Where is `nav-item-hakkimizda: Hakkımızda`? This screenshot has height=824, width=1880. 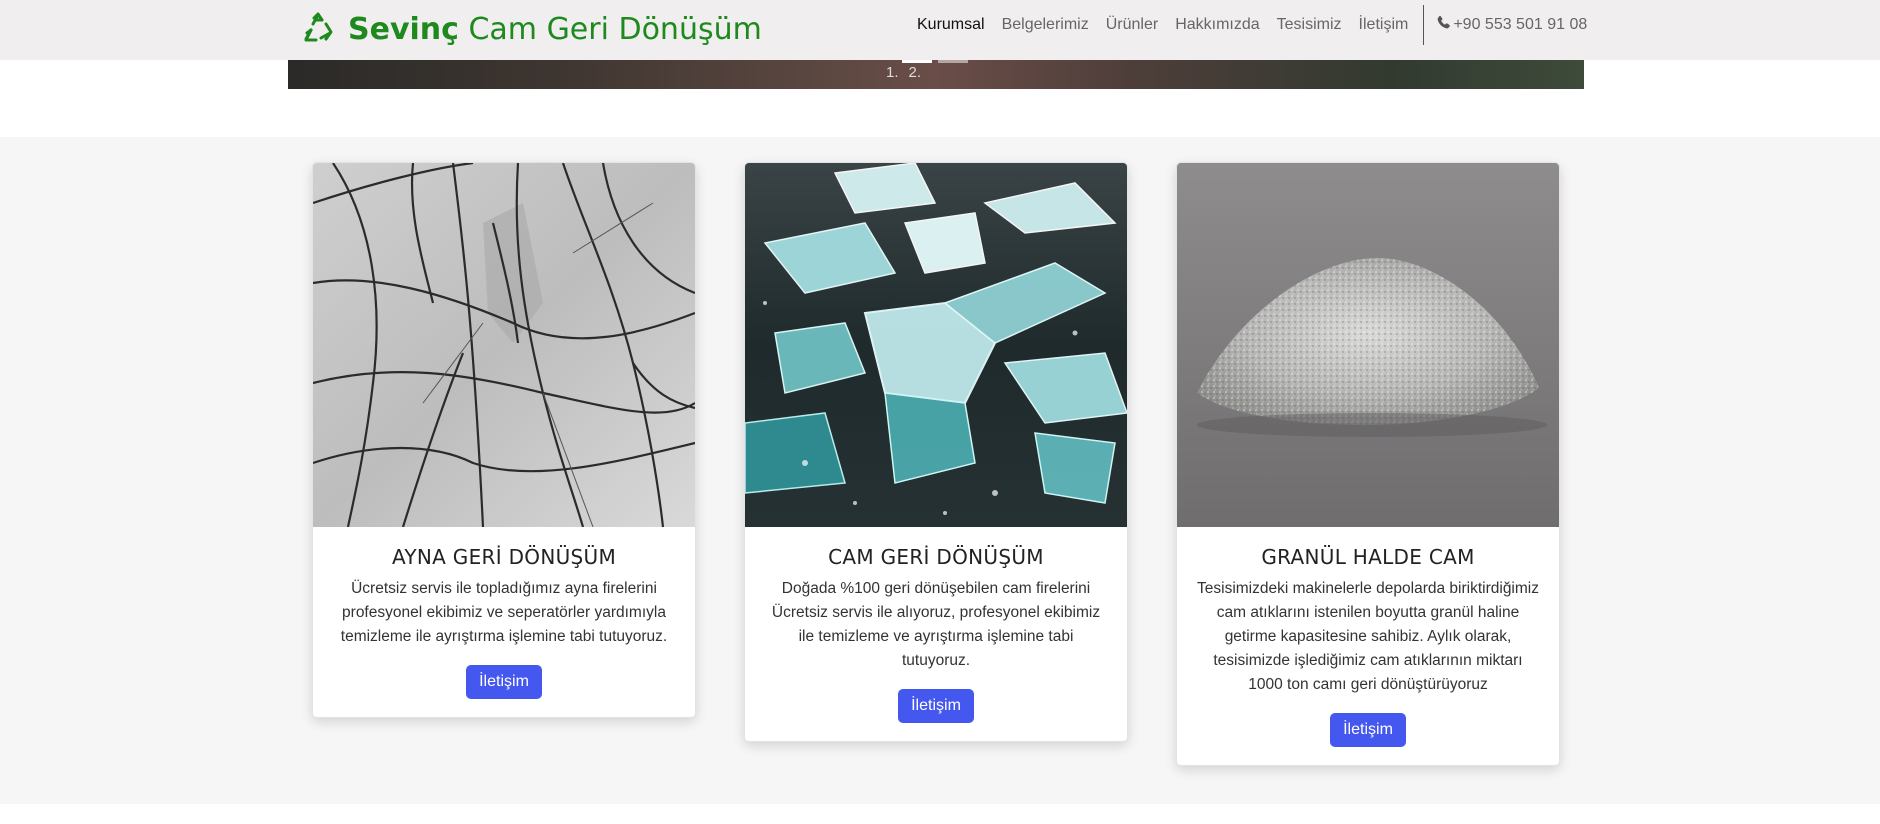
nav-item-hakkimizda: Hakkımızda is located at coordinates (1217, 25).